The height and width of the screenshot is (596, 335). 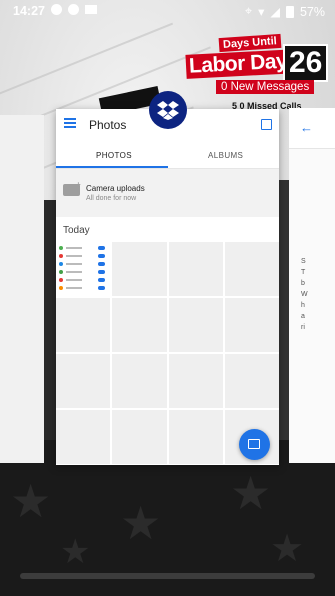 I want to click on back-arrow-icon: ←, so click(x=306, y=127).